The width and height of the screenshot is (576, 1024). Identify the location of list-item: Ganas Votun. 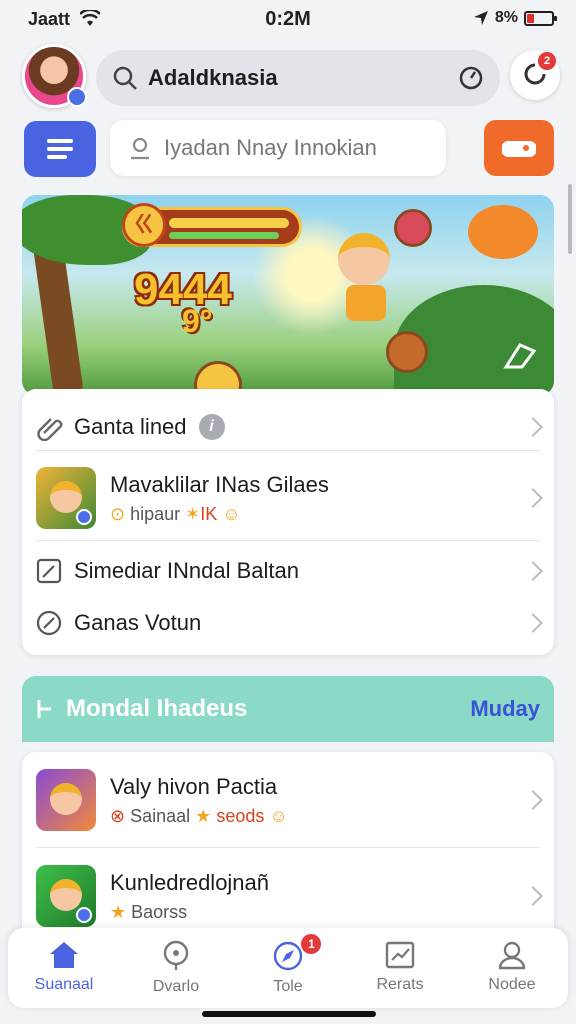
(288, 623).